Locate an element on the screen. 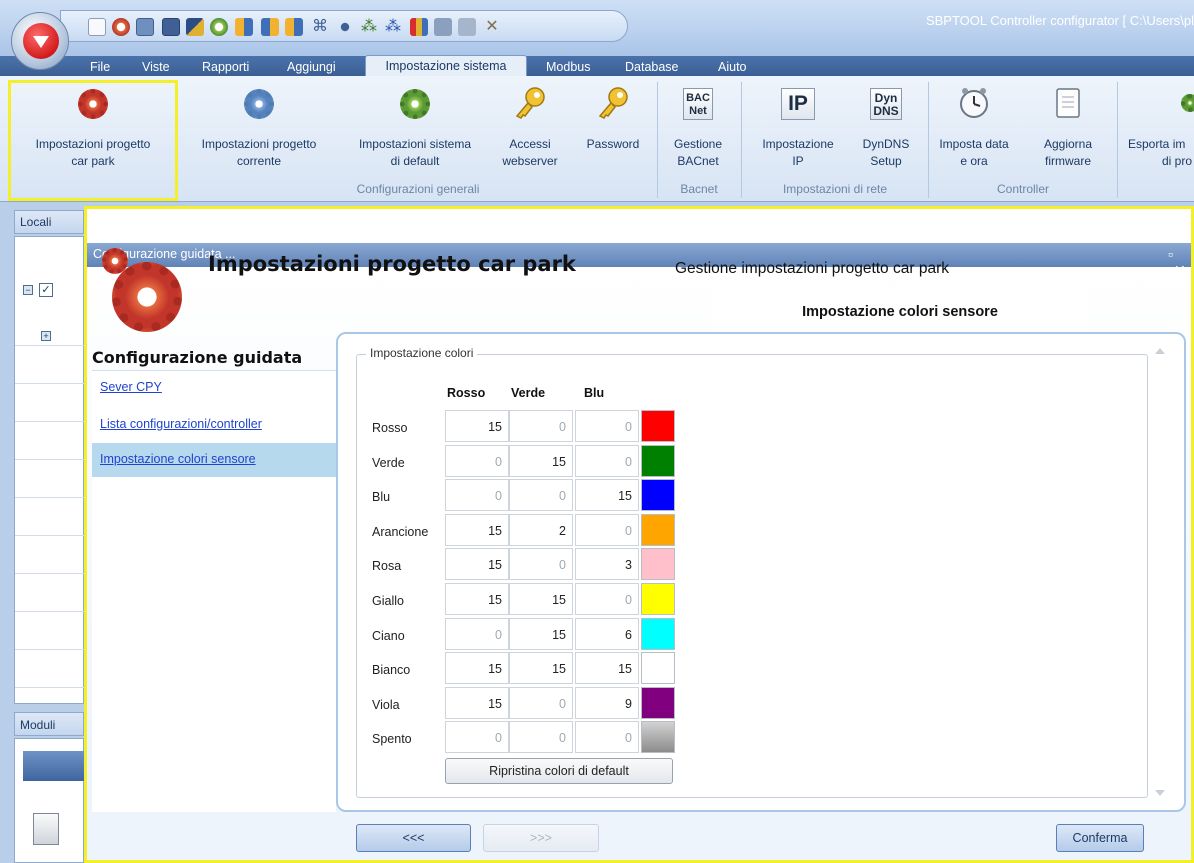 Image resolution: width=1194 pixels, height=863 pixels. tab-modbus: Modbus is located at coordinates (568, 67).